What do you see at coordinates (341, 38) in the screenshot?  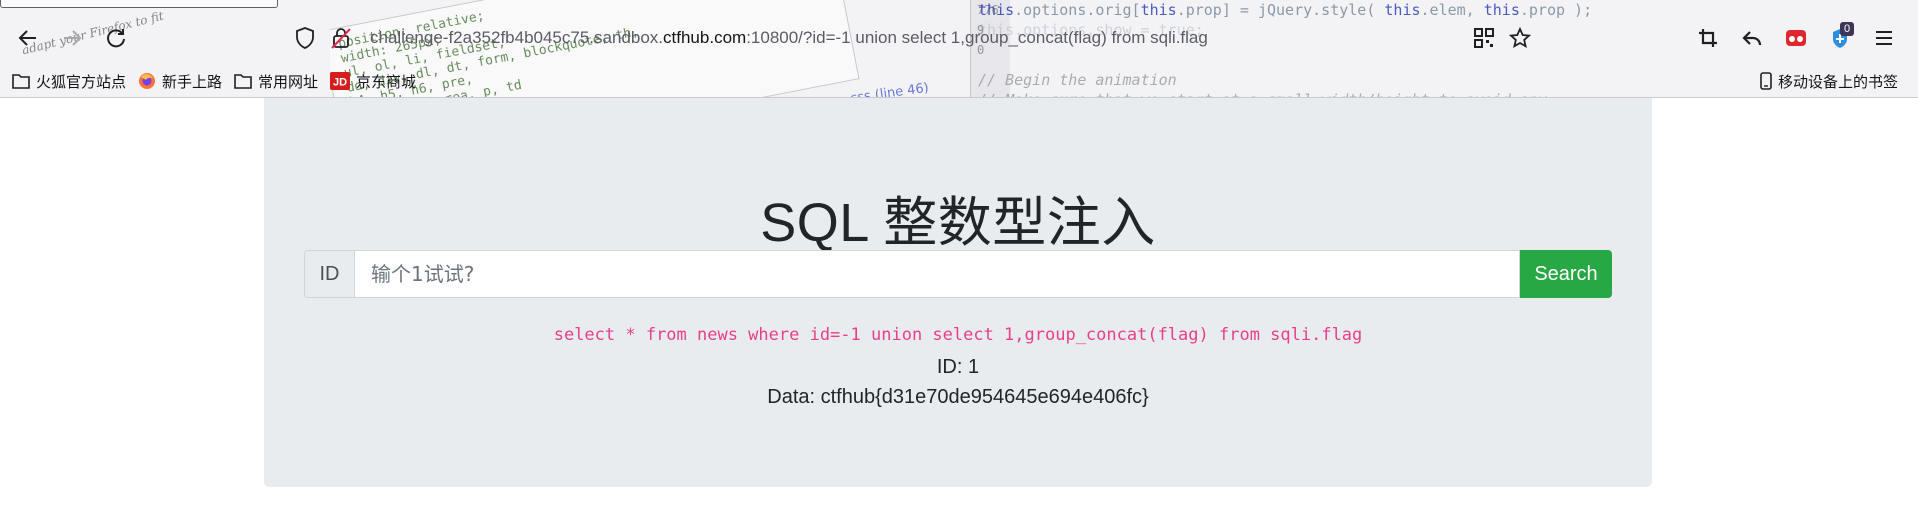 I see `insecure-lock-icon` at bounding box center [341, 38].